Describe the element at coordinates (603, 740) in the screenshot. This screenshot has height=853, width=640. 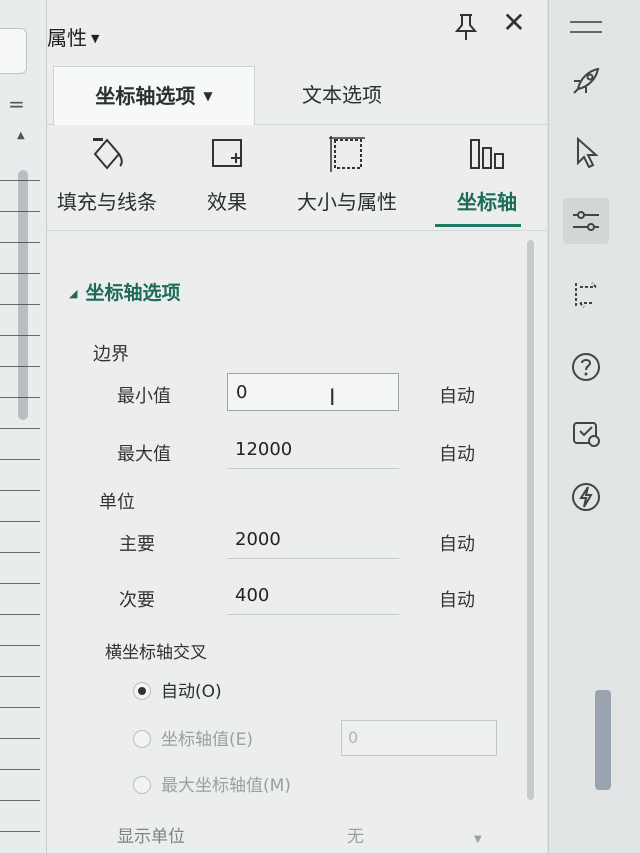
I see `edge-scroll-handle` at that location.